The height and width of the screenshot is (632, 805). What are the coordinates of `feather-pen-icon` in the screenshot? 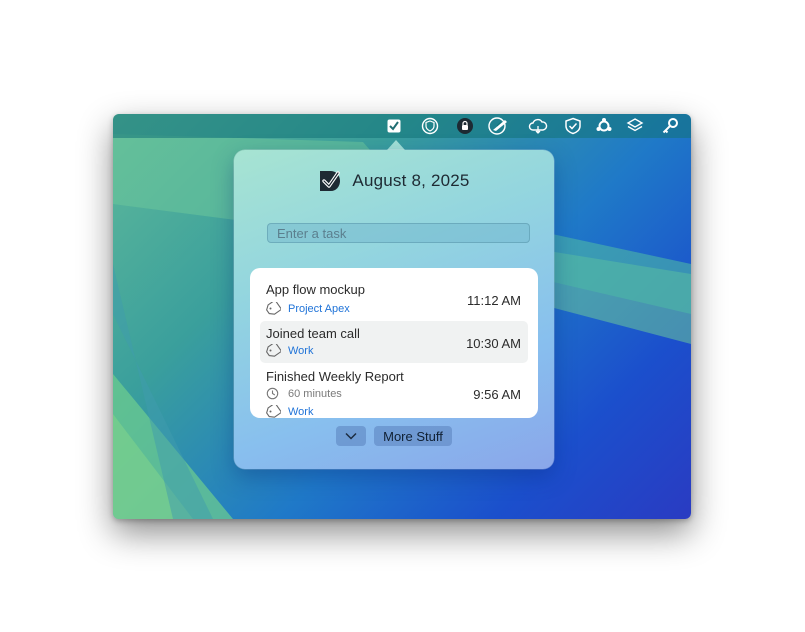 It's located at (499, 126).